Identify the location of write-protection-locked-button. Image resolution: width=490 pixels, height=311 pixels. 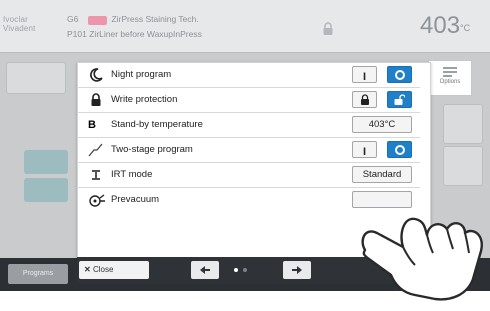
(364, 99).